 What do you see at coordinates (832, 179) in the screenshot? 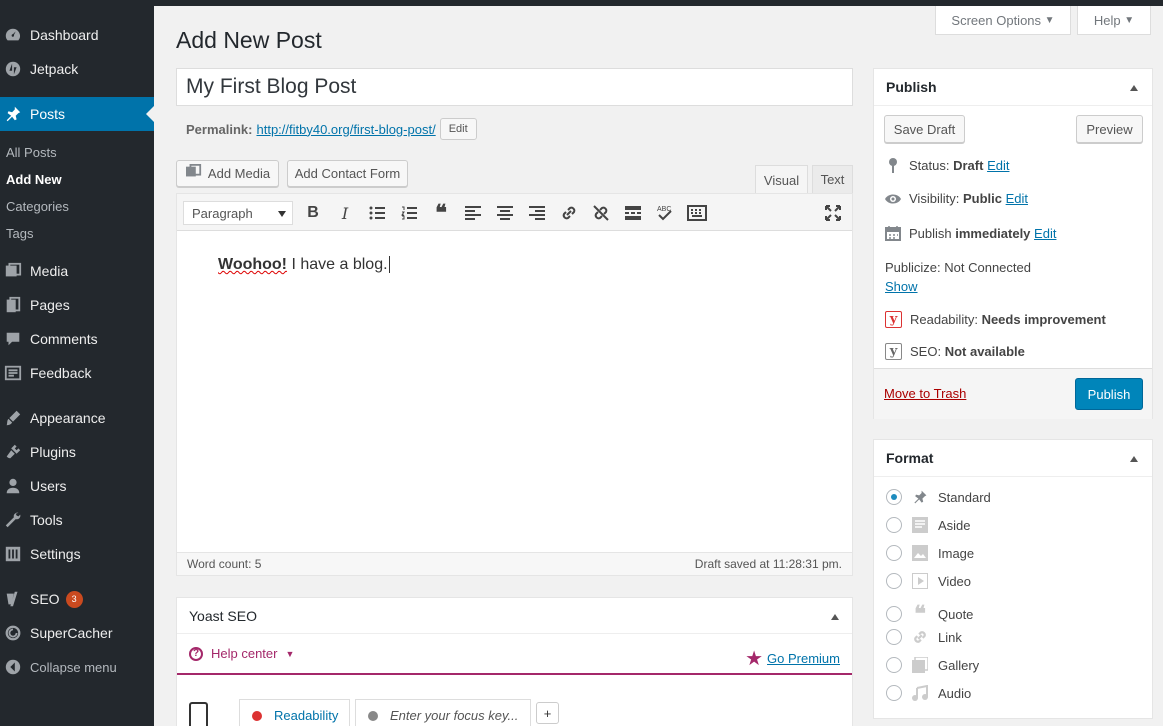
I see `tab-text: Text` at bounding box center [832, 179].